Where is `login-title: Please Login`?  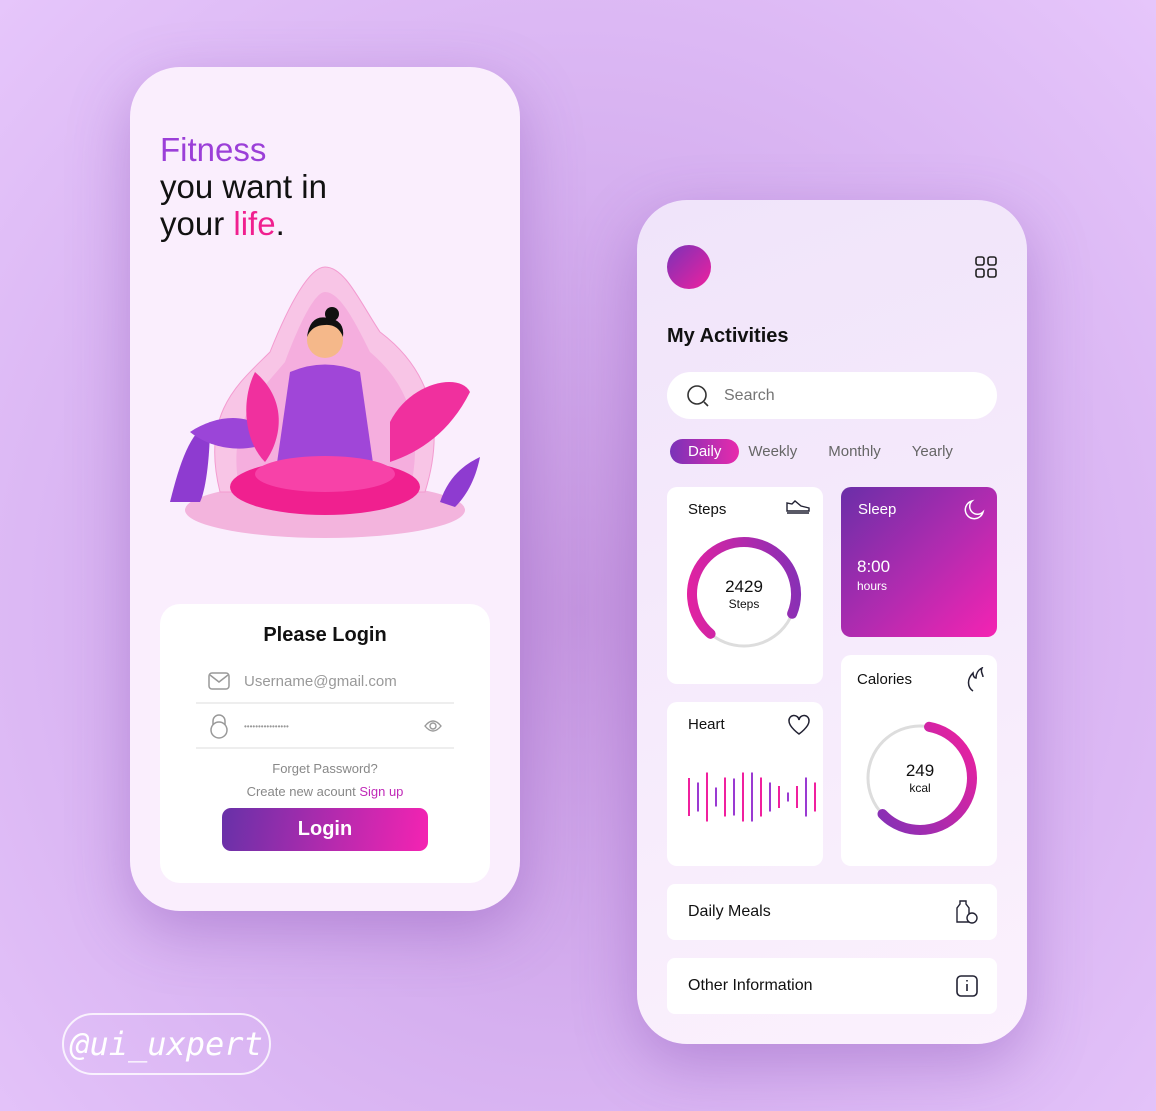 login-title: Please Login is located at coordinates (325, 635).